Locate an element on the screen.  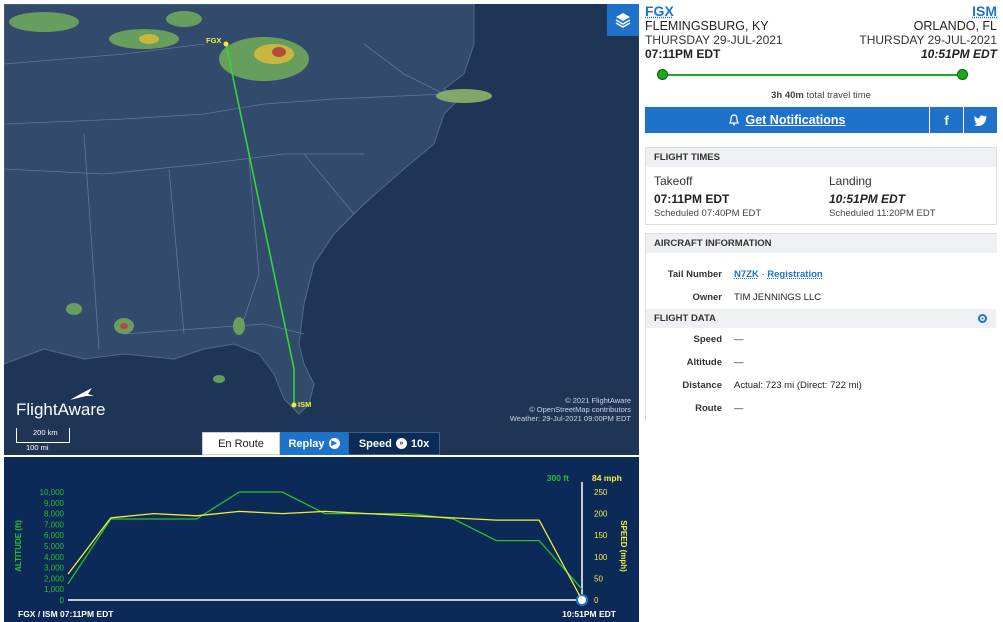
altitude-axis-title: ALTITUDE (ft) is located at coordinates (18, 546).